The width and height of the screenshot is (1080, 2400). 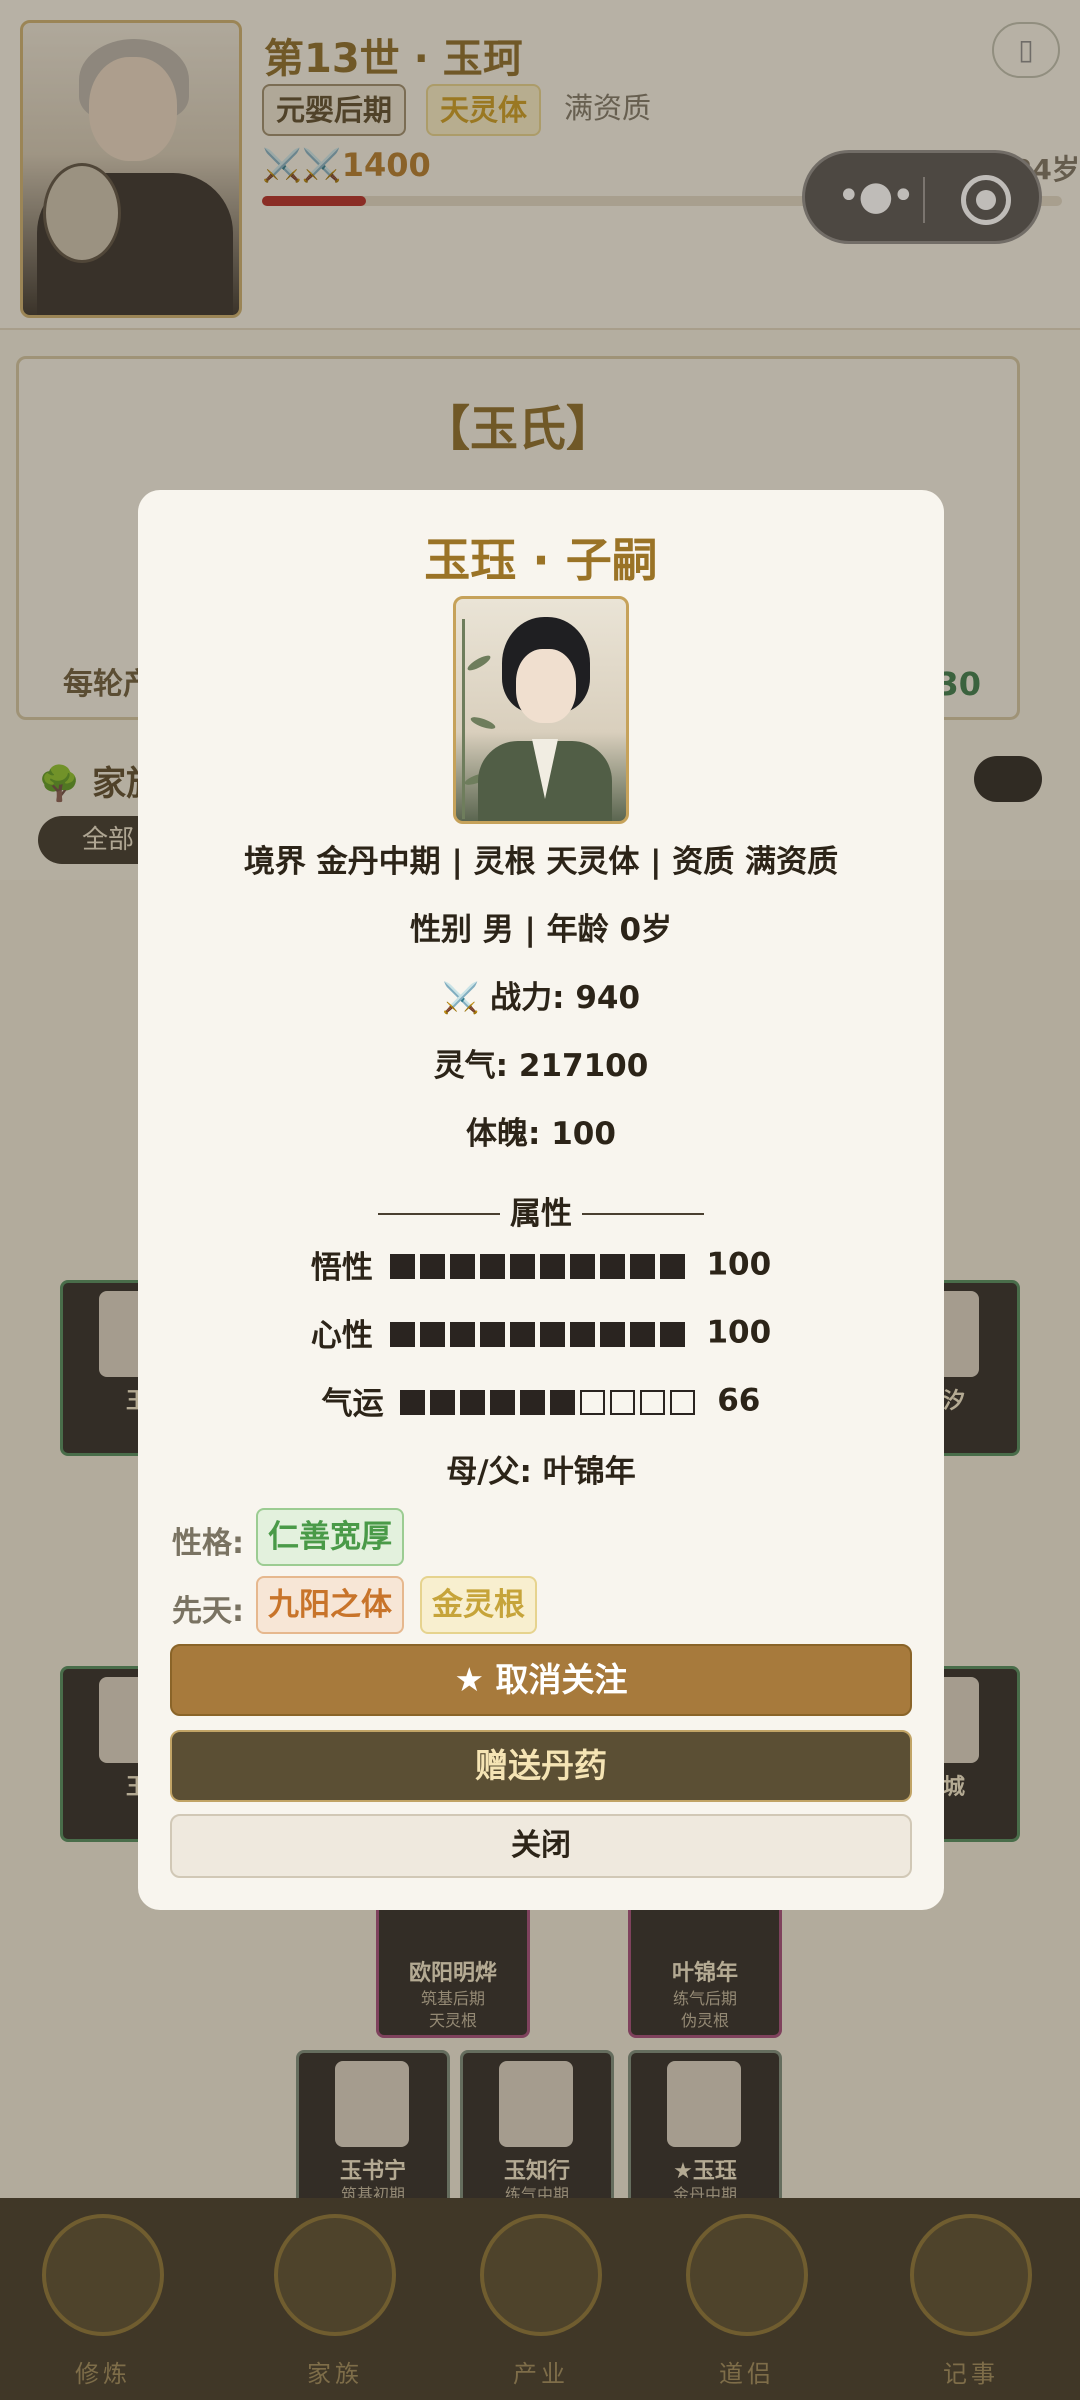 I want to click on attributes-divider: 属性, so click(x=541, y=1214).